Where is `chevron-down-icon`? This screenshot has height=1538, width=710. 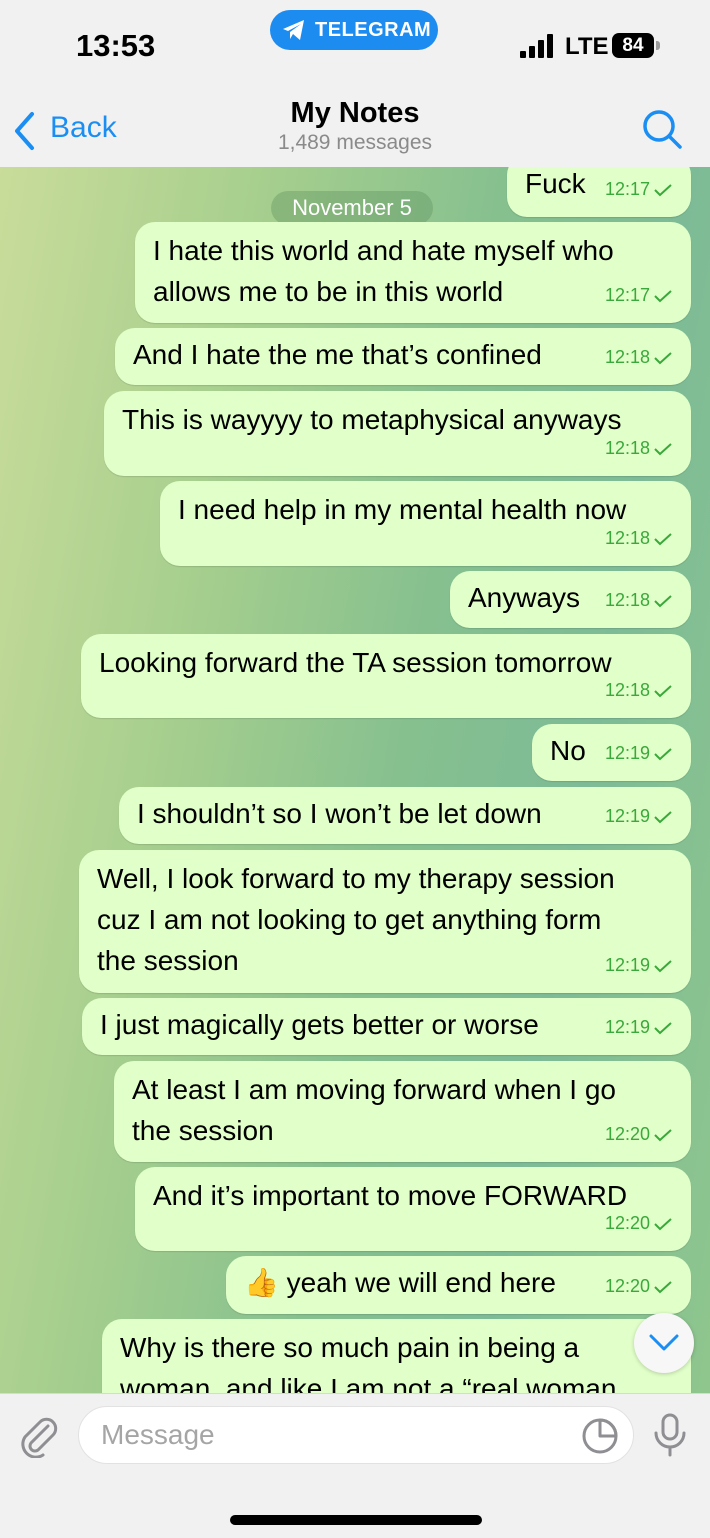
chevron-down-icon is located at coordinates (664, 1342).